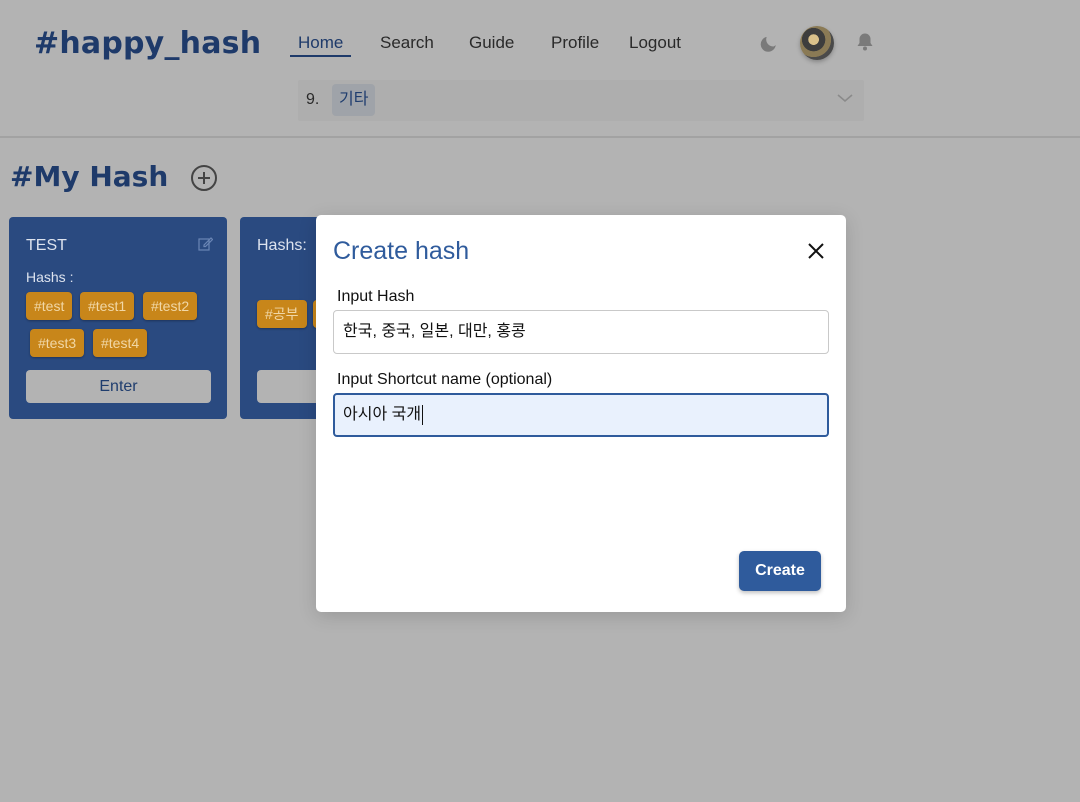 Image resolution: width=1080 pixels, height=802 pixels. I want to click on category-number: 9., so click(313, 99).